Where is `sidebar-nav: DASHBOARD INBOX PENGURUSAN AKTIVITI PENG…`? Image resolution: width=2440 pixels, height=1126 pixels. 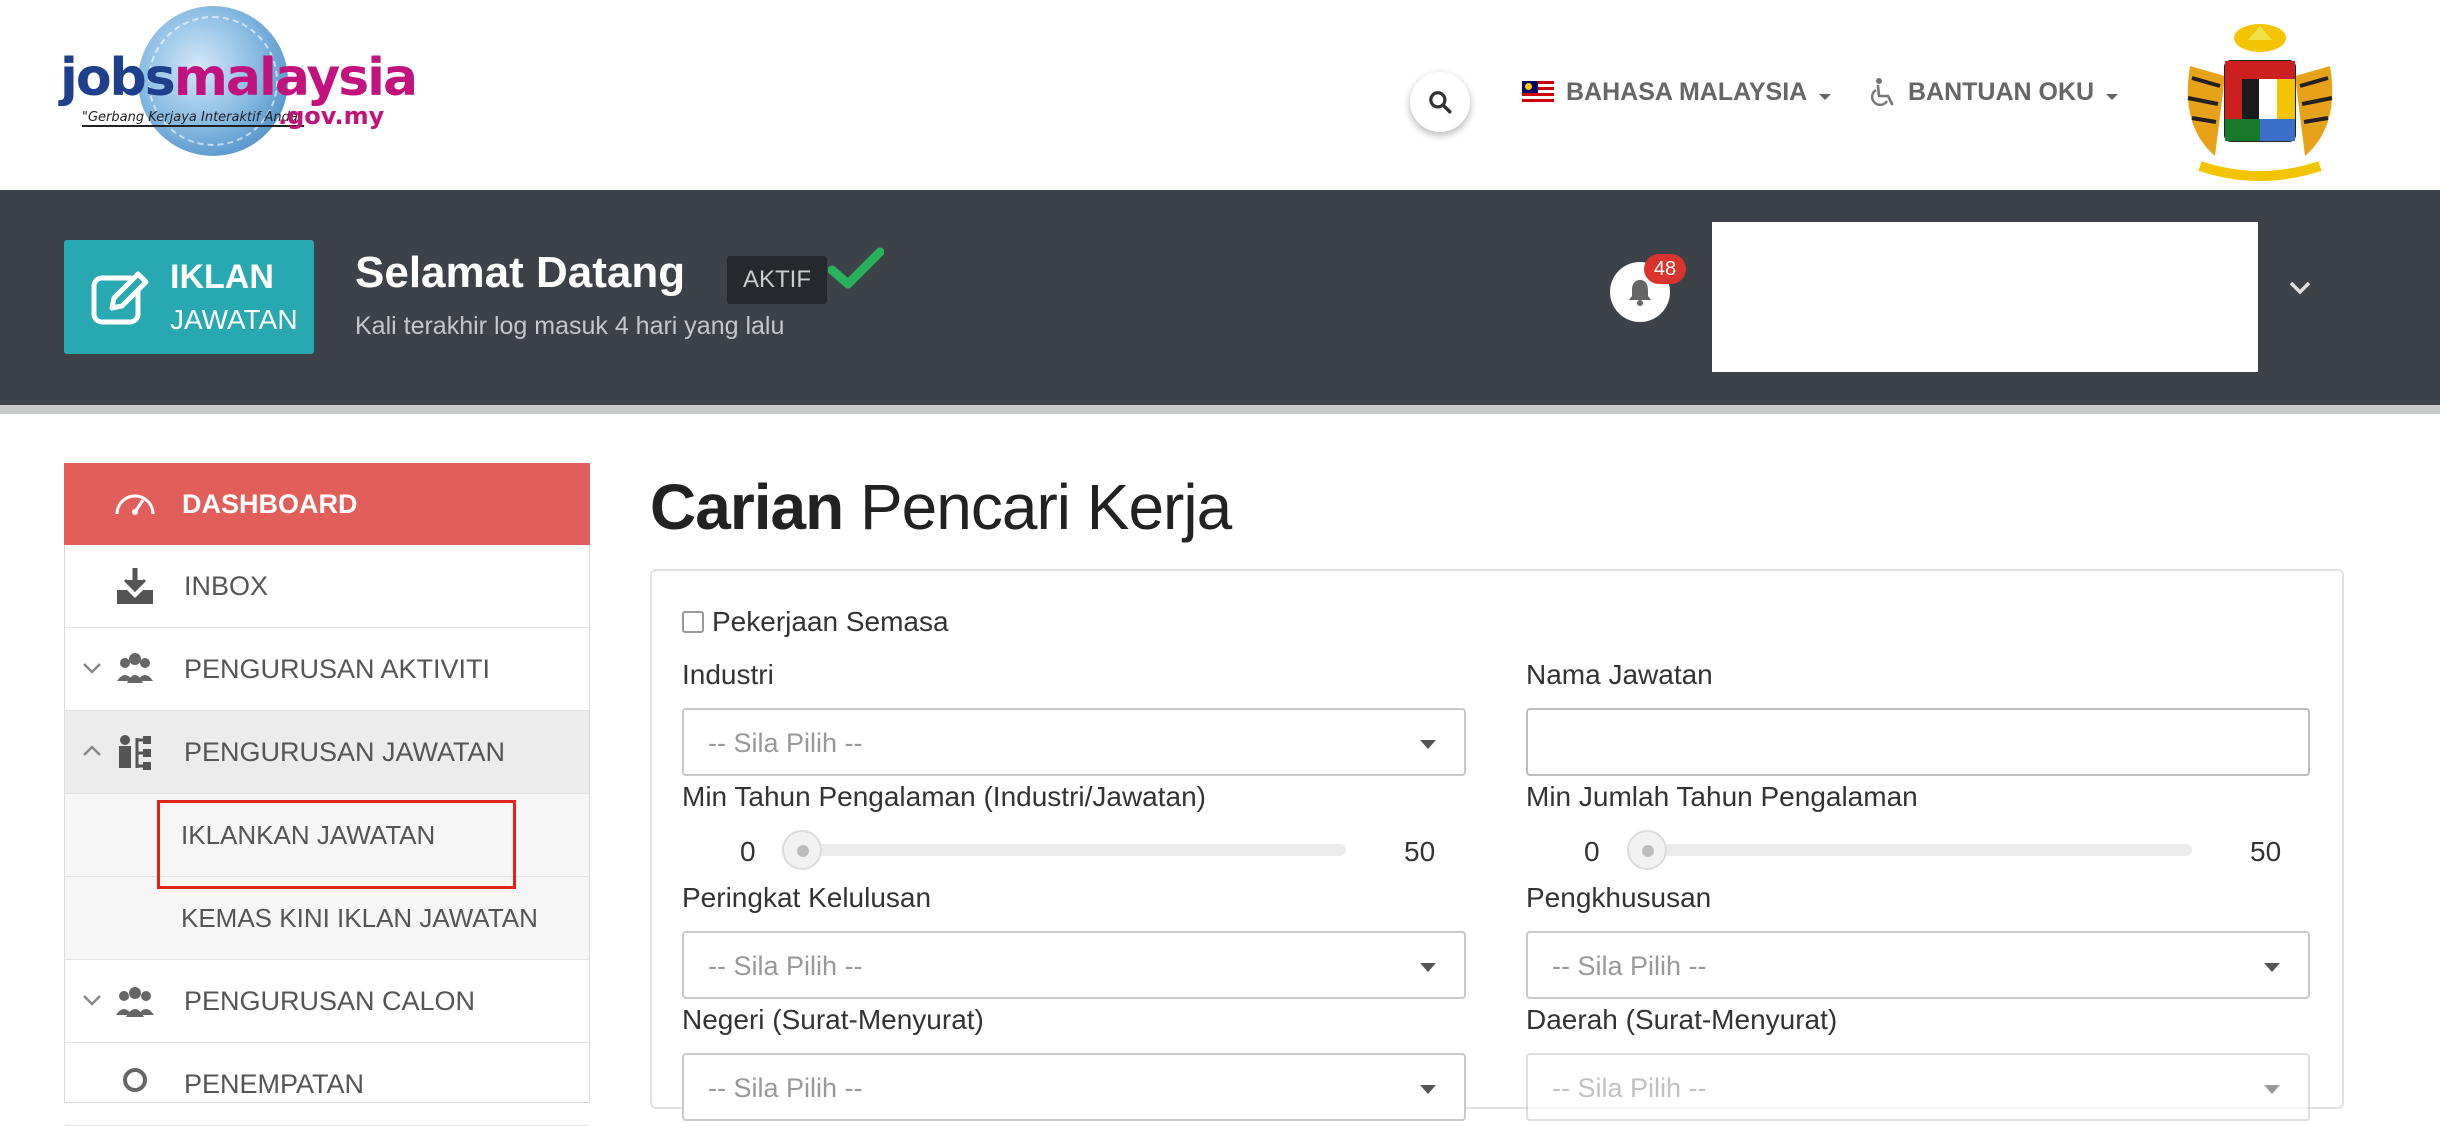
sidebar-nav: DASHBOARD INBOX PENGURUSAN AKTIVITI PENG… is located at coordinates (327, 794).